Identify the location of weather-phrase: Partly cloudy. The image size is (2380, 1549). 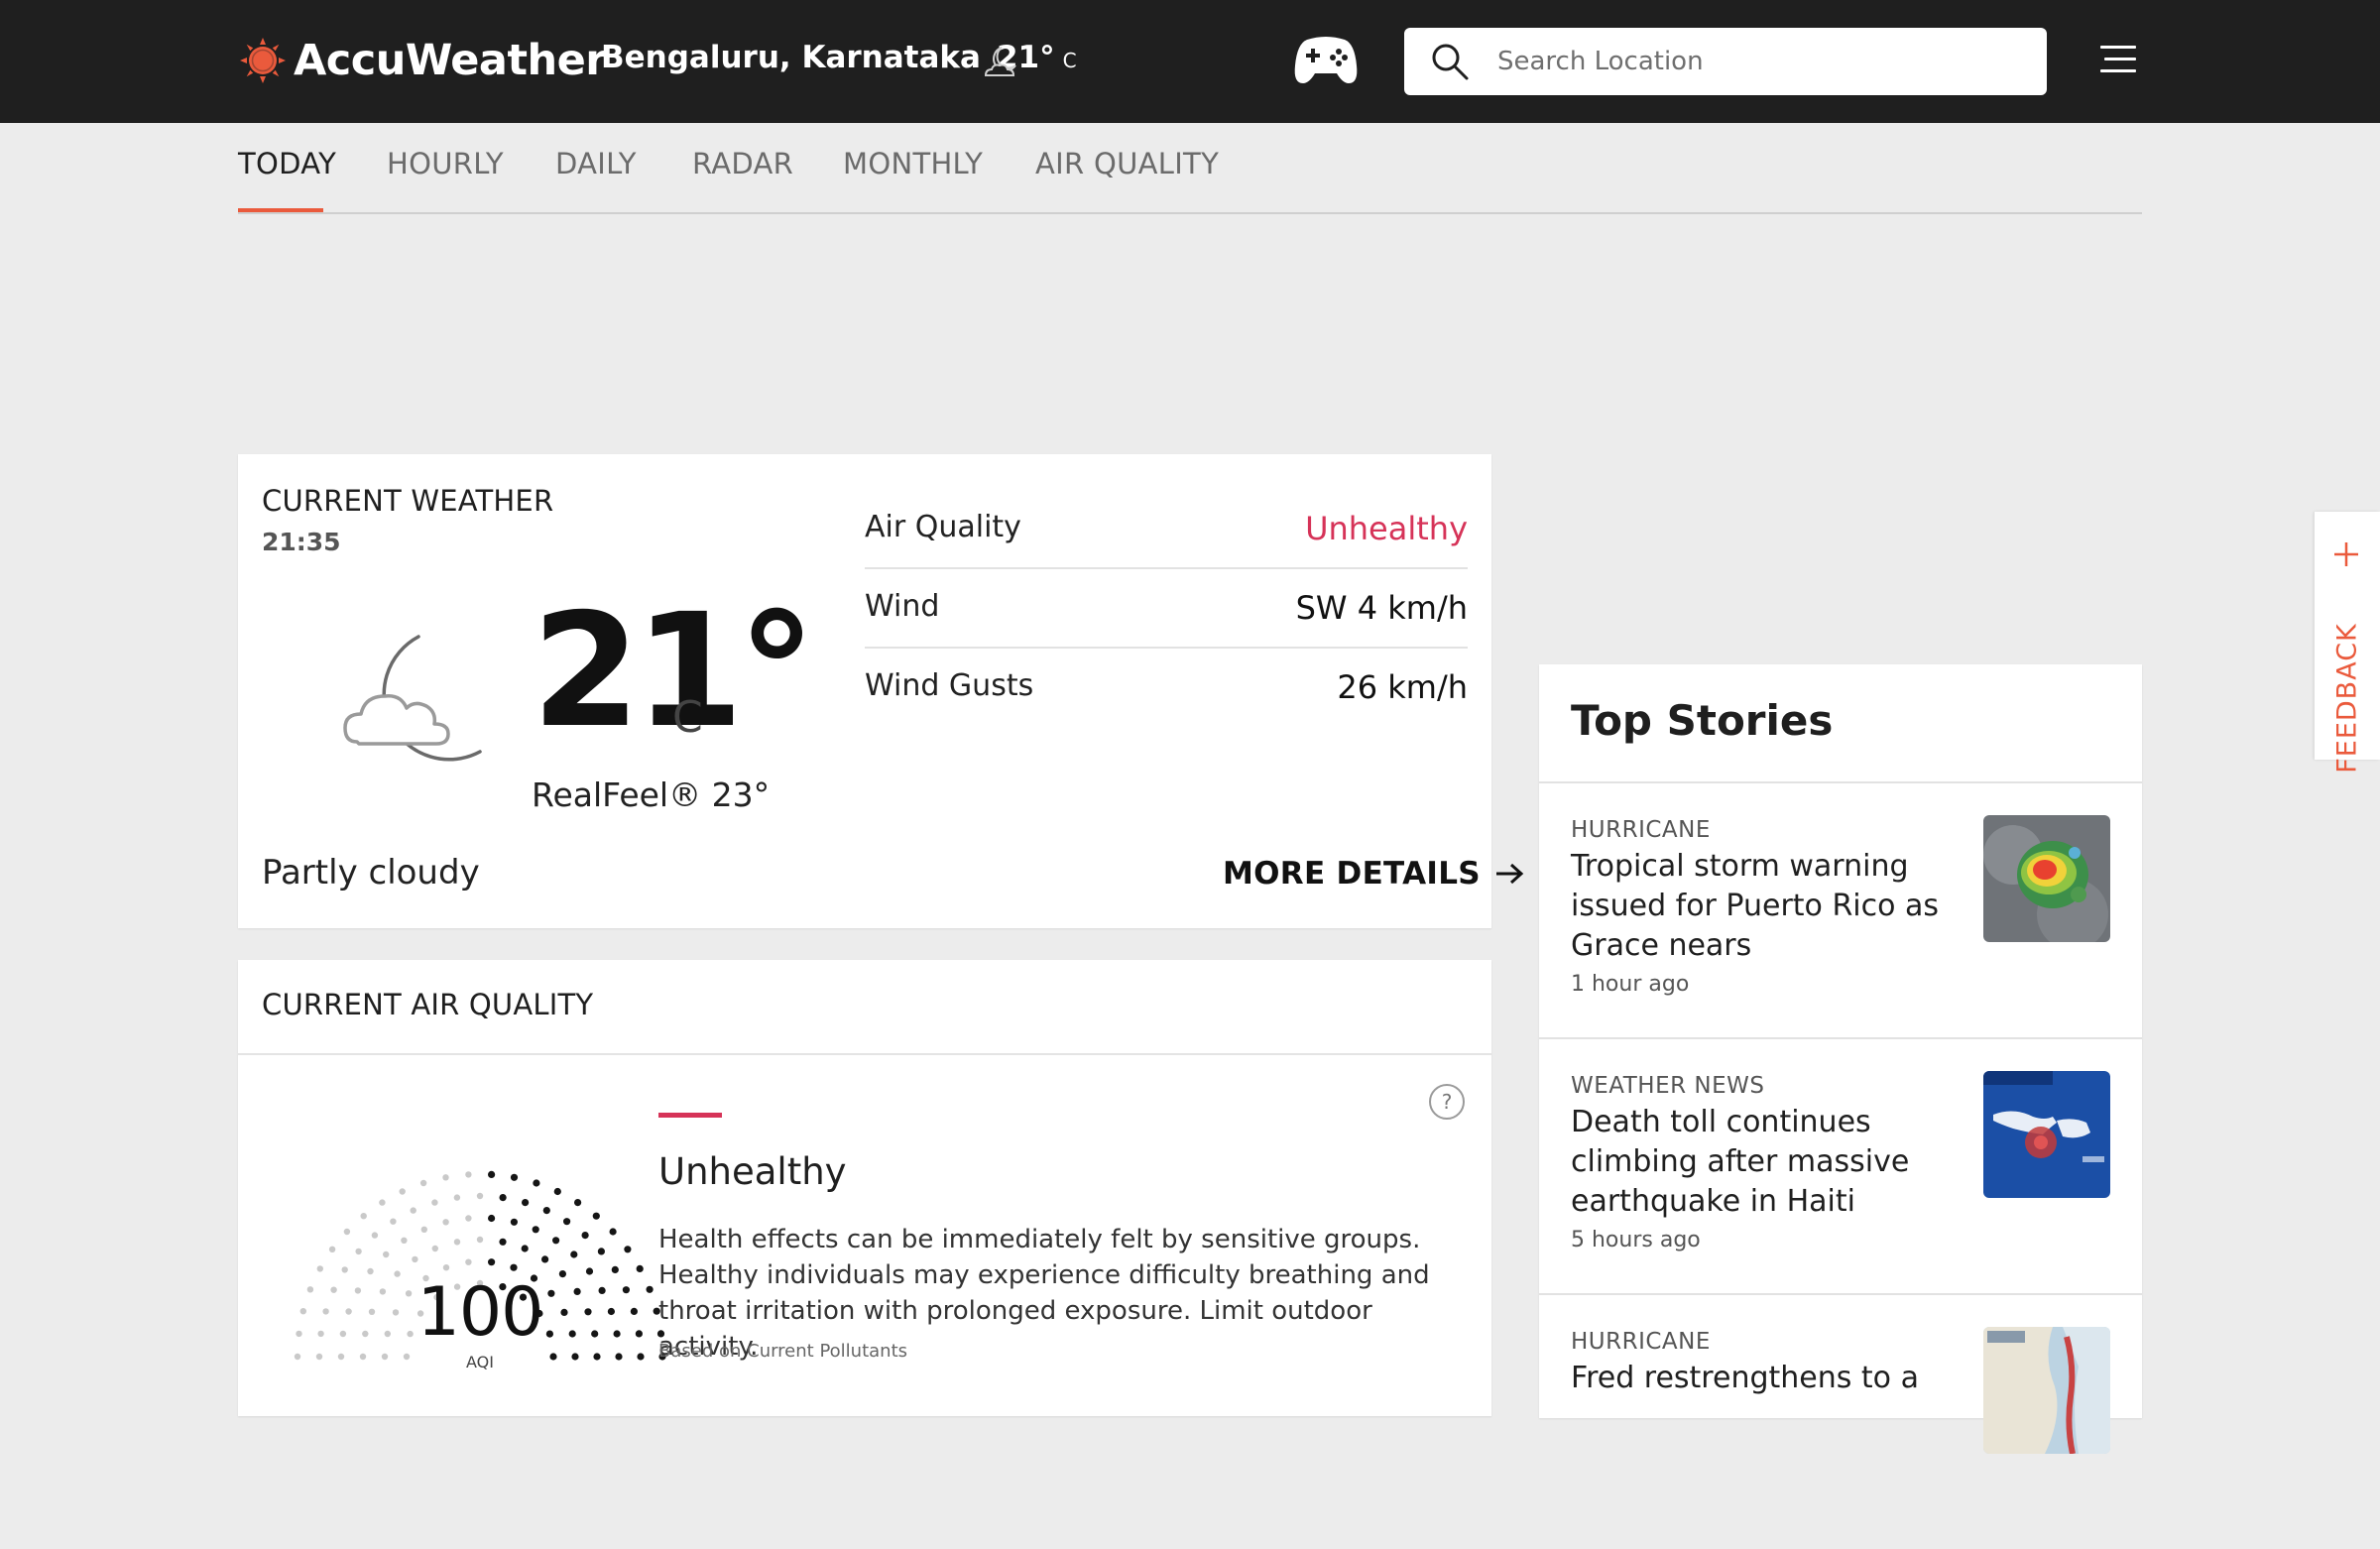
(371, 873).